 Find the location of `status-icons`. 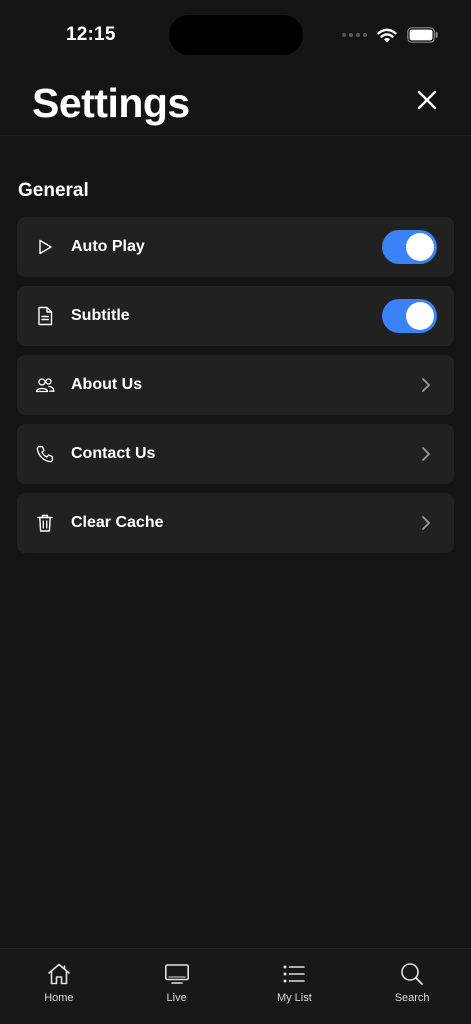

status-icons is located at coordinates (390, 35).